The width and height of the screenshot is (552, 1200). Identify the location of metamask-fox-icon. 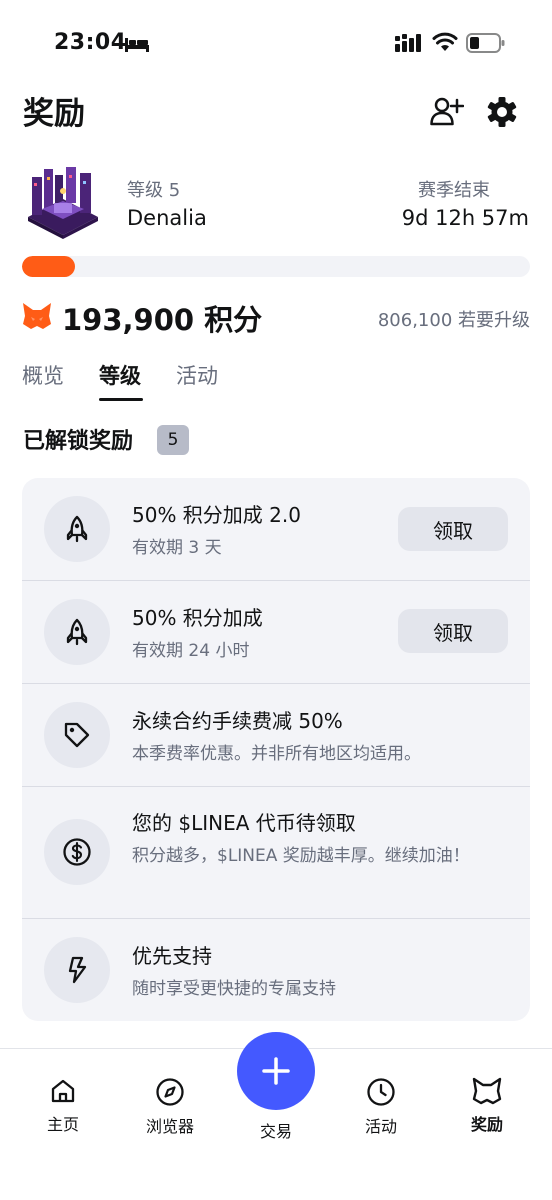
(37, 316).